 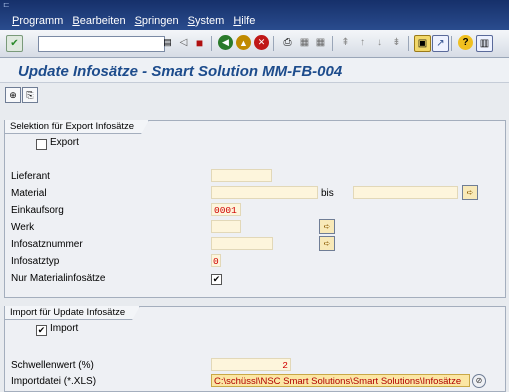 I want to click on menu-system: System, so click(x=206, y=21).